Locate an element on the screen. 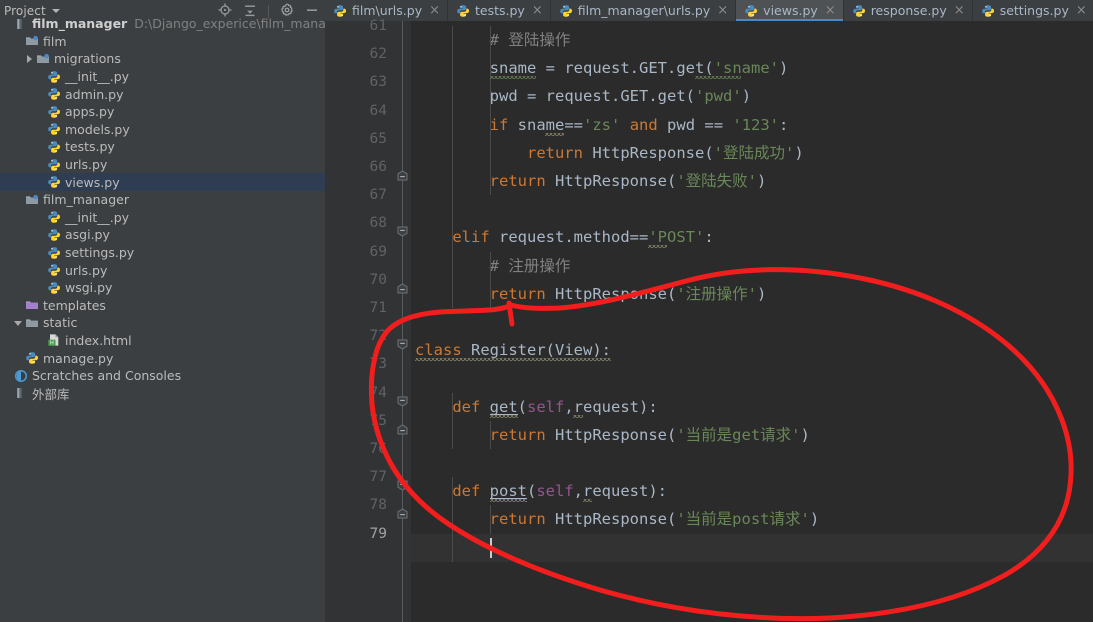 This screenshot has width=1093, height=622. code-line: return HttpResponse('登陆失败') is located at coordinates (591, 181).